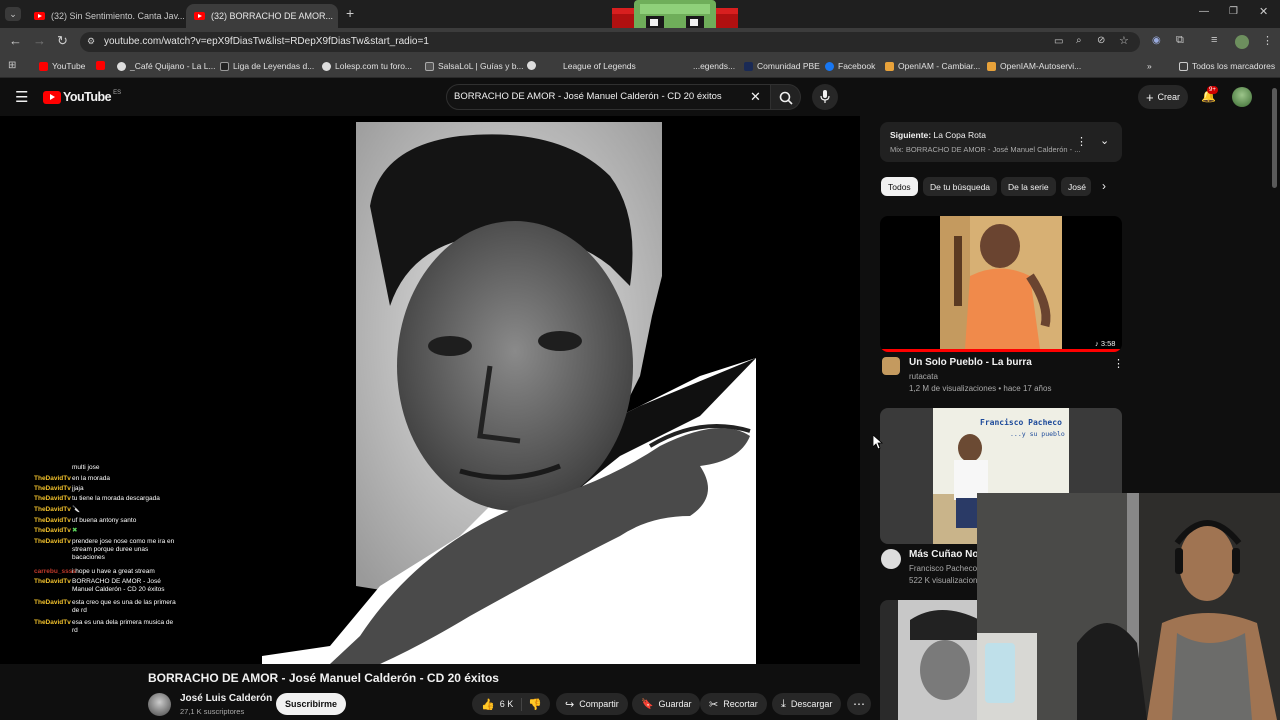 The height and width of the screenshot is (720, 1280). Describe the element at coordinates (82, 97) in the screenshot. I see `youtube-logo: YouTube ES` at that location.